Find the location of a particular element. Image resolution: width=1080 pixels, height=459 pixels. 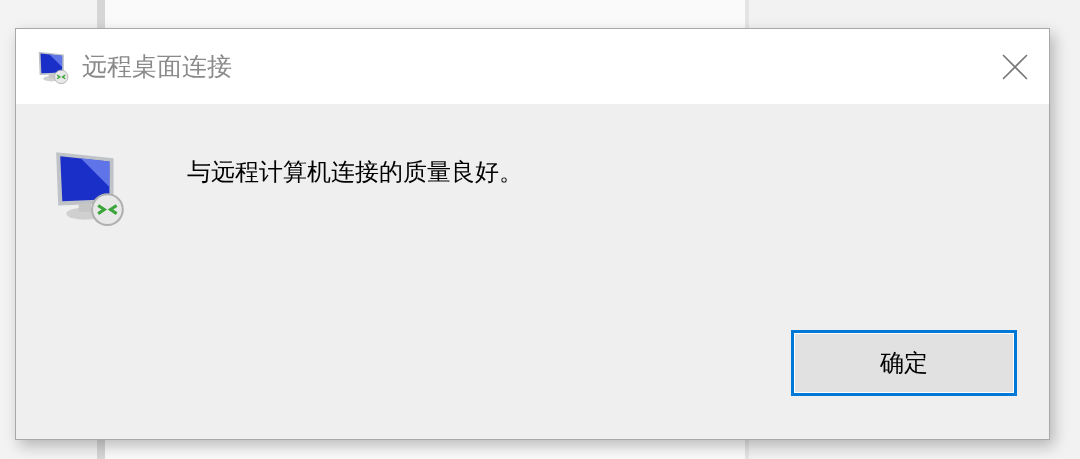

message-text: 与远程计算机连接的质量良好。 is located at coordinates (355, 172).